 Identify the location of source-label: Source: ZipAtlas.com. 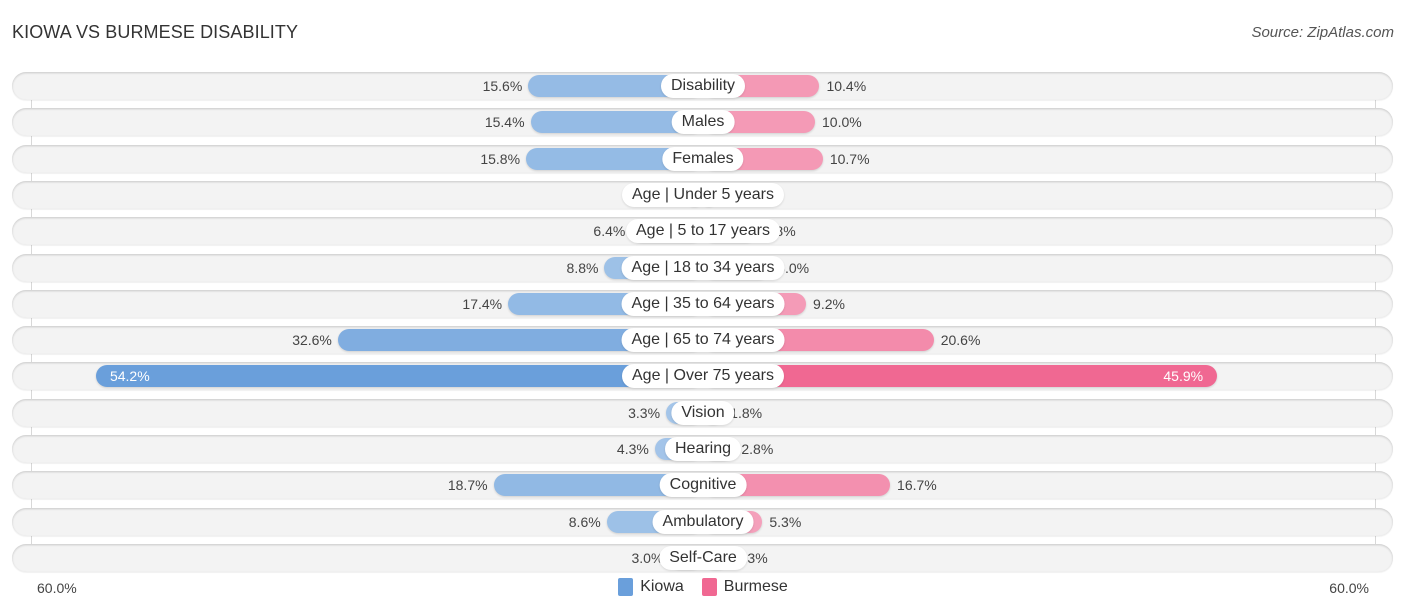
(1322, 32).